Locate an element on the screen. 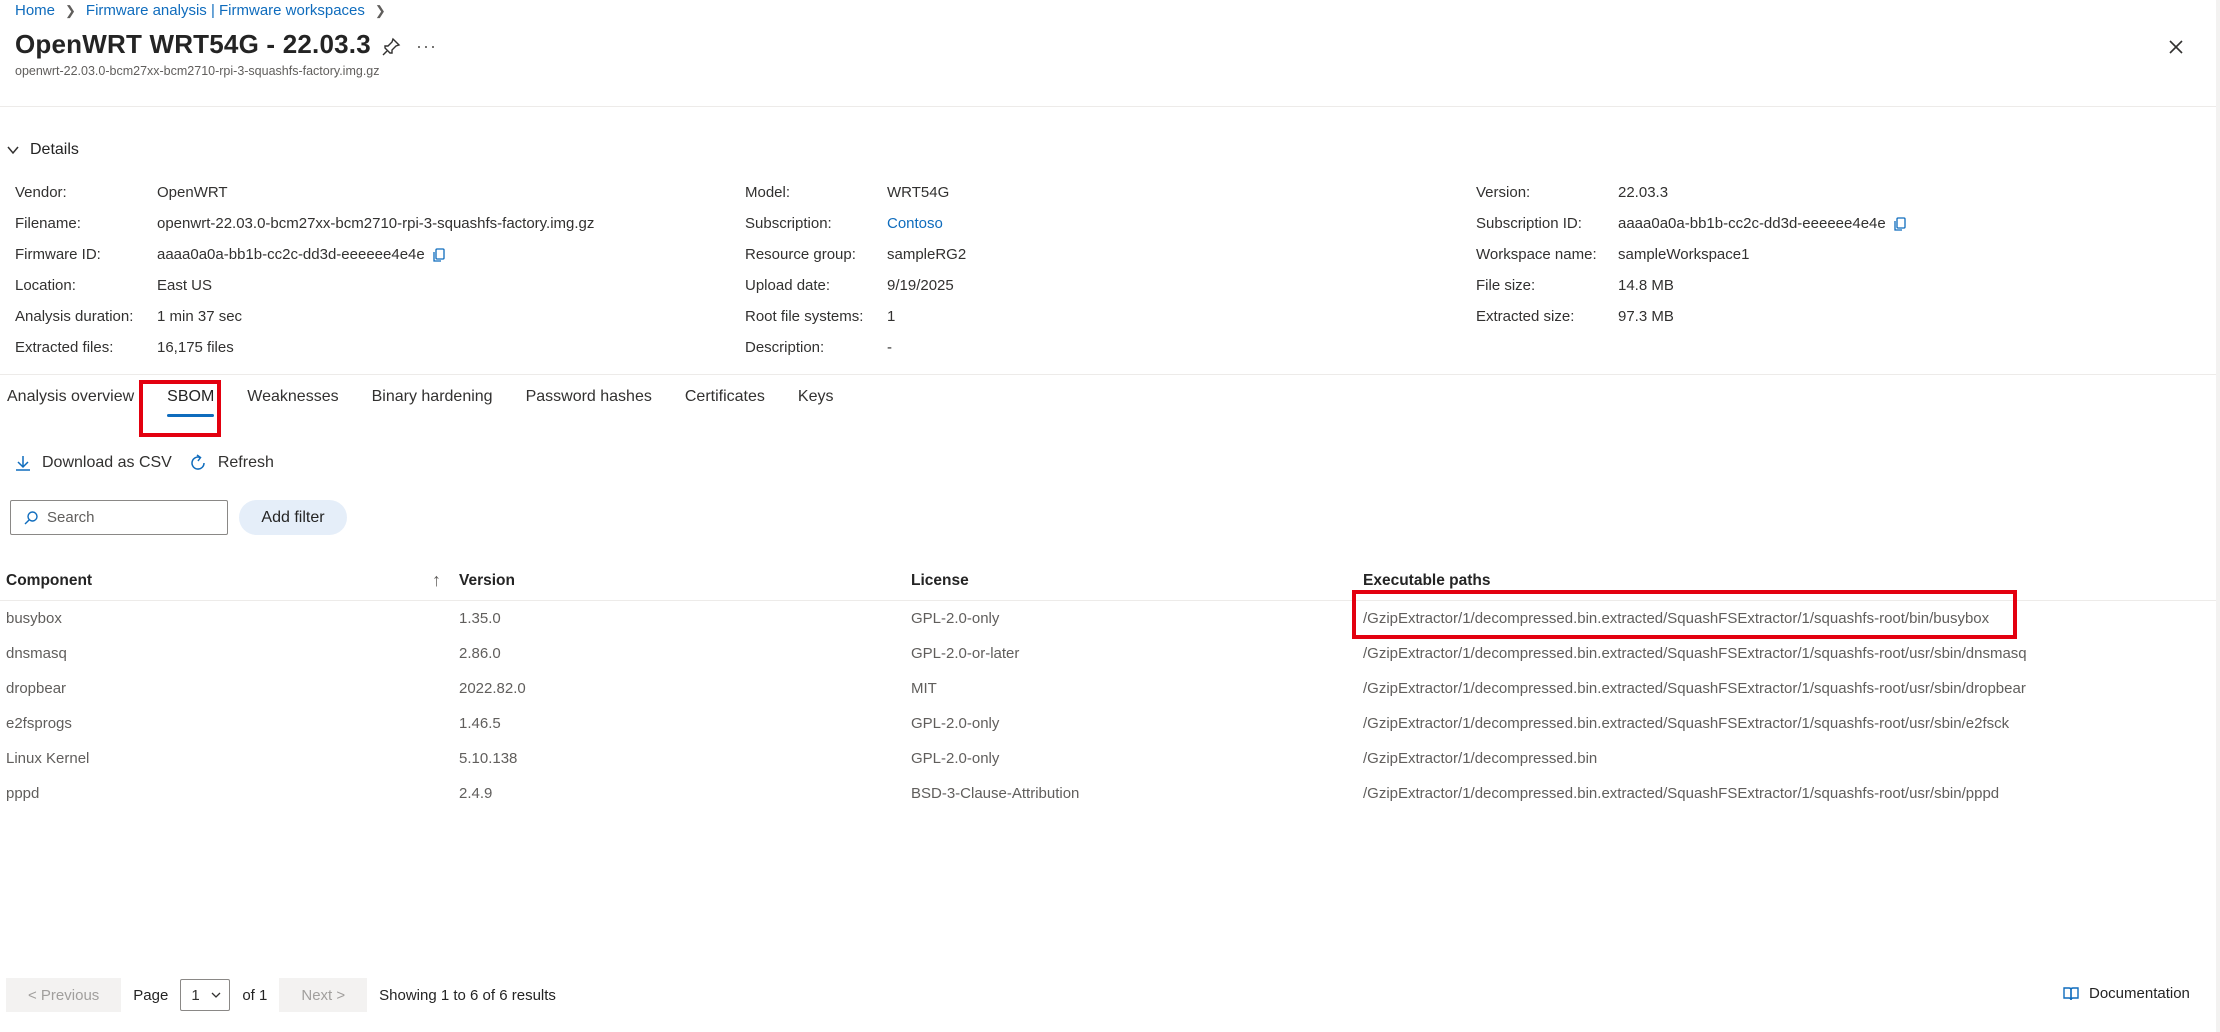  detail-value: 16,175 files is located at coordinates (195, 347).